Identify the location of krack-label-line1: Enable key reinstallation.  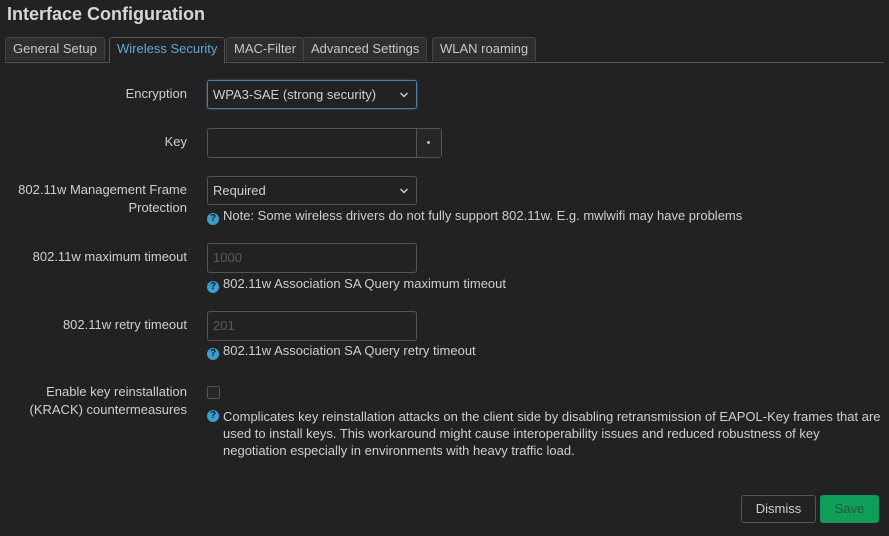
(116, 391).